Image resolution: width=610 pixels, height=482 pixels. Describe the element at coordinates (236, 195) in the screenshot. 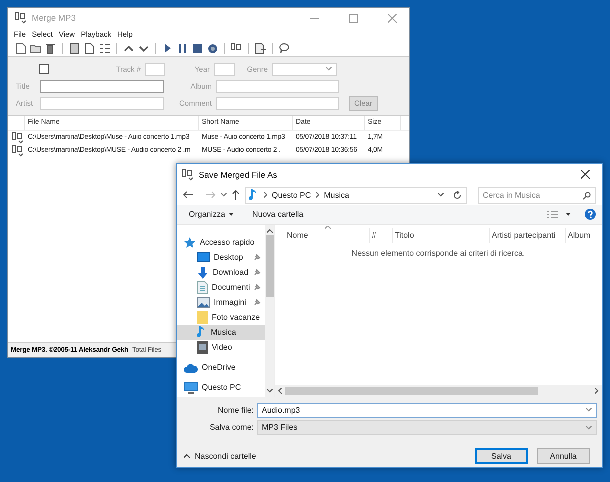

I see `up-arrow-icon` at that location.